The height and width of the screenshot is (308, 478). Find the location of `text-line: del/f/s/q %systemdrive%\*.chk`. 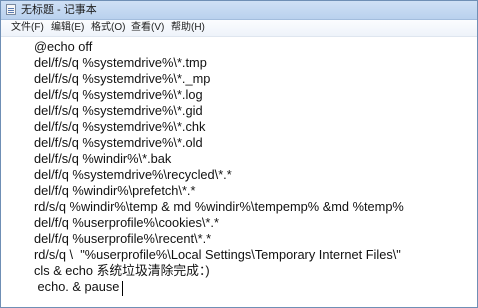

text-line: del/f/s/q %systemdrive%\*.chk is located at coordinates (120, 126).